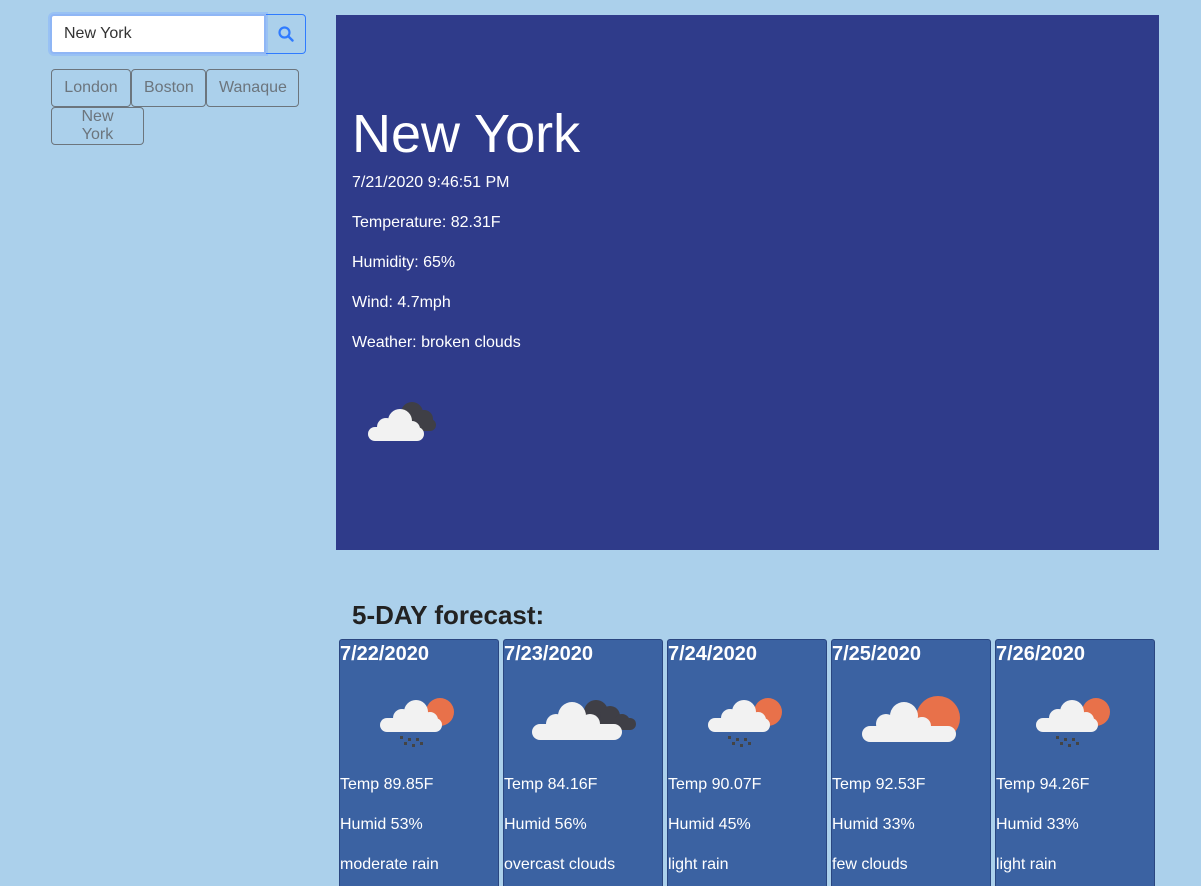 The image size is (1201, 886). Describe the element at coordinates (436, 342) in the screenshot. I see `current-weather-desc: Weather: broken clouds` at that location.